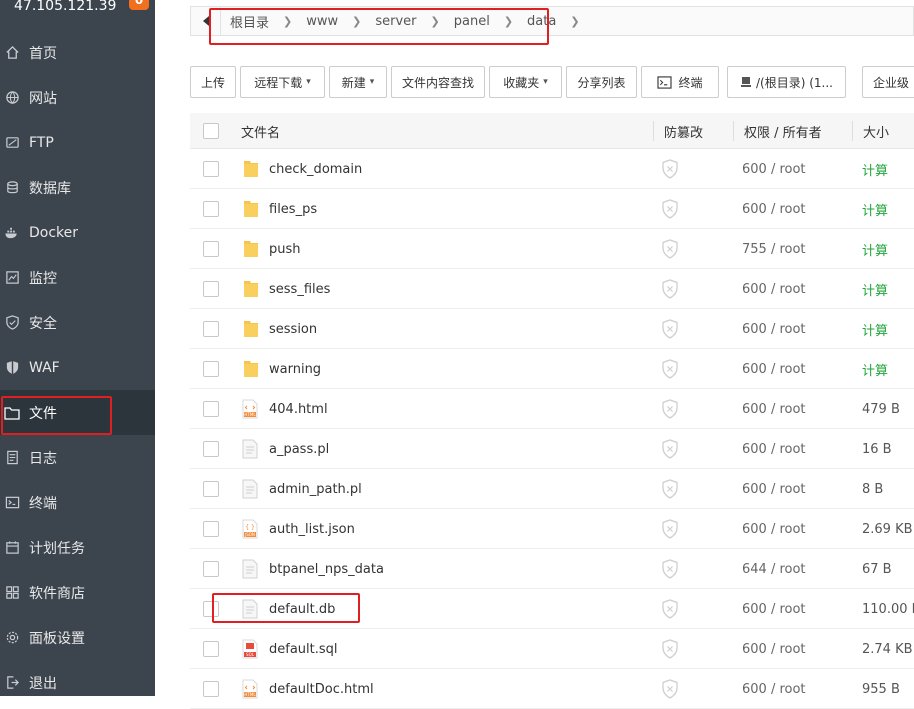 This screenshot has height=709, width=914. I want to click on table-row: HTML defaultDoc.html 600 / root 955 B, so click(552, 689).